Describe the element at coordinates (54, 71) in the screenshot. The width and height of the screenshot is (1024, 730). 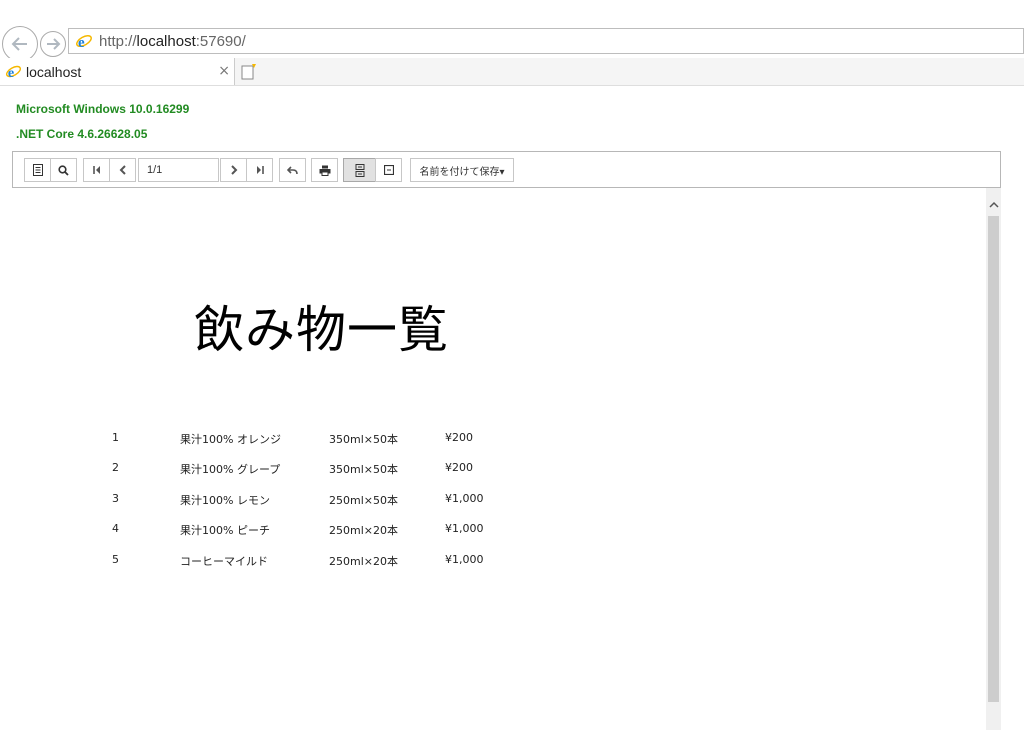
I see `tab-title: localhost` at that location.